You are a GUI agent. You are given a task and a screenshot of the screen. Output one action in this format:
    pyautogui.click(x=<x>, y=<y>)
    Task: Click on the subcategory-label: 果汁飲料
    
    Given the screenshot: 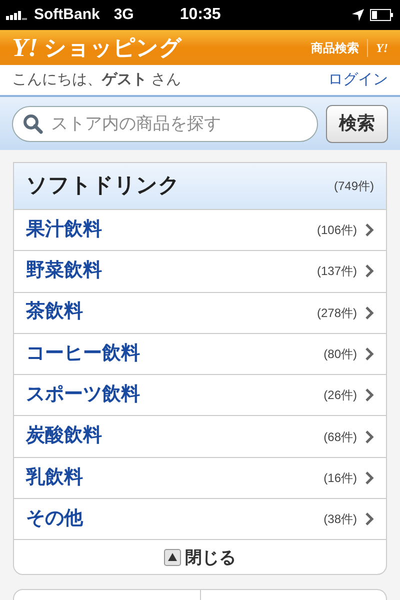 What is the action you would take?
    pyautogui.click(x=64, y=230)
    